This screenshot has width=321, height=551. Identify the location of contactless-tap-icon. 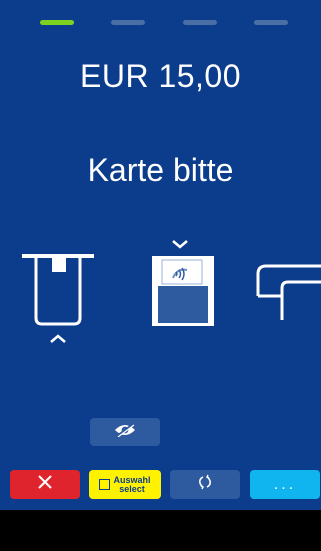
(181, 282).